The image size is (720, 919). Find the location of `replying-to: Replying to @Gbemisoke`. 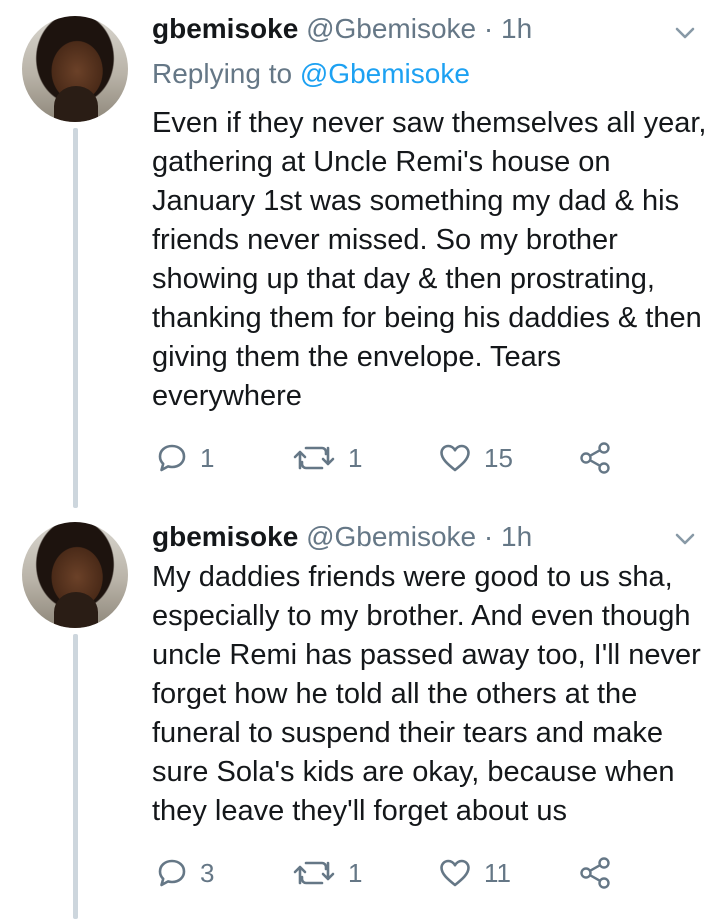

replying-to: Replying to @Gbemisoke is located at coordinates (311, 74).